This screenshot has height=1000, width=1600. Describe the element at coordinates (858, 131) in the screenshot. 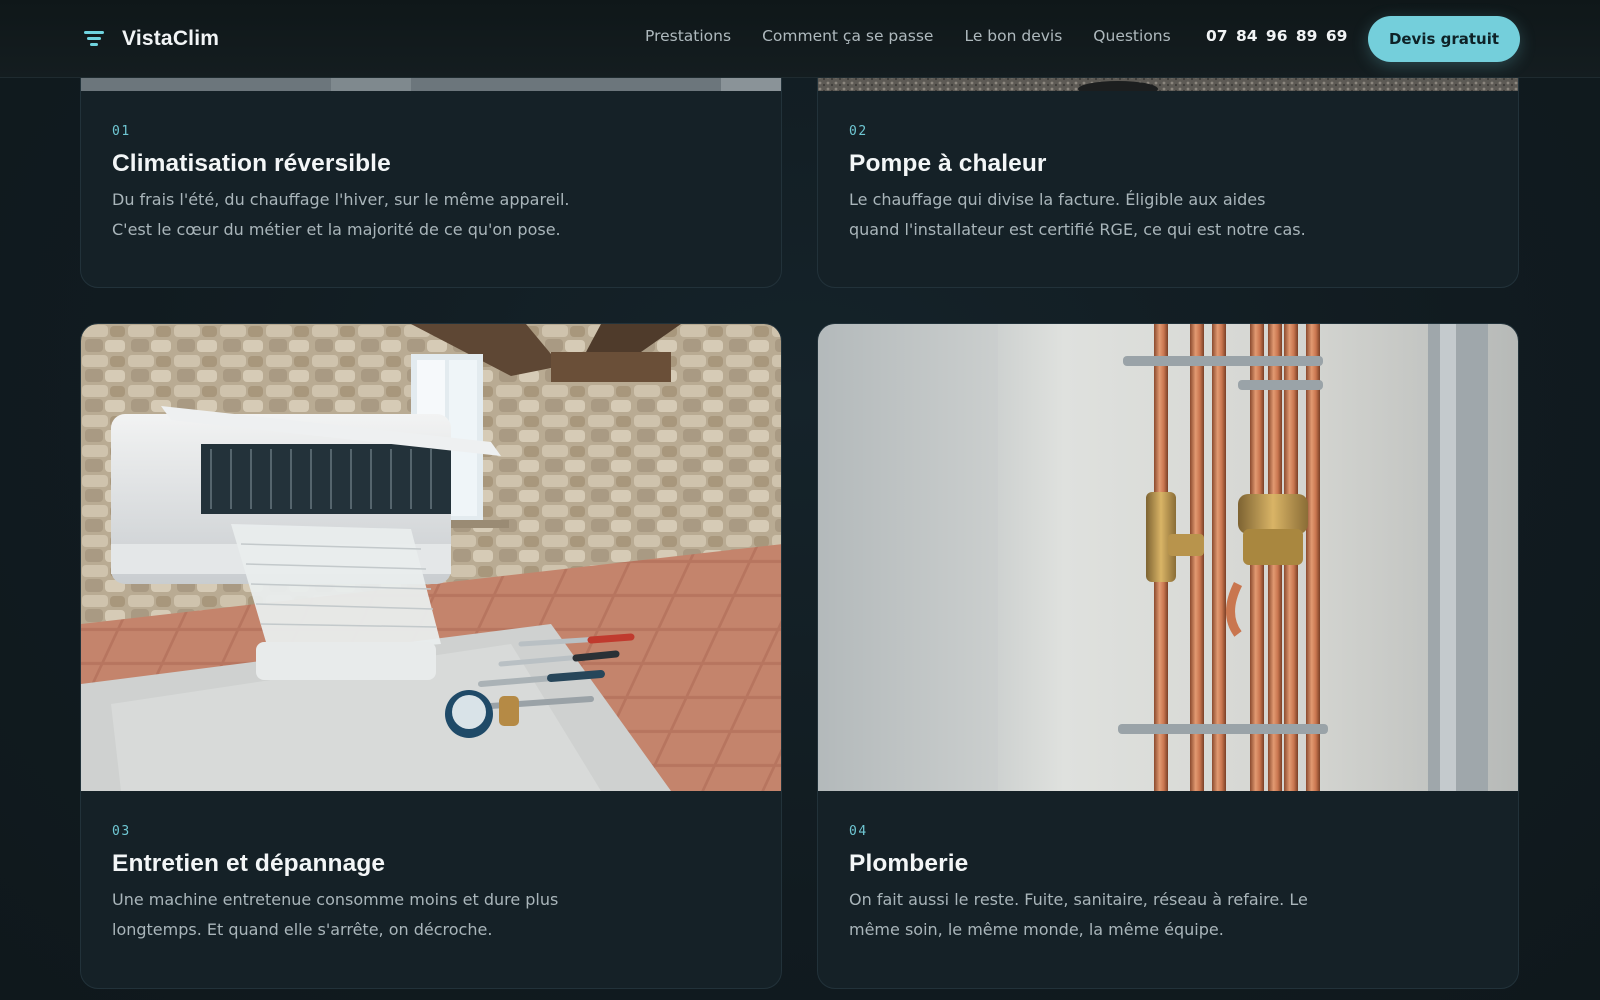

I see `service-number: 02` at that location.